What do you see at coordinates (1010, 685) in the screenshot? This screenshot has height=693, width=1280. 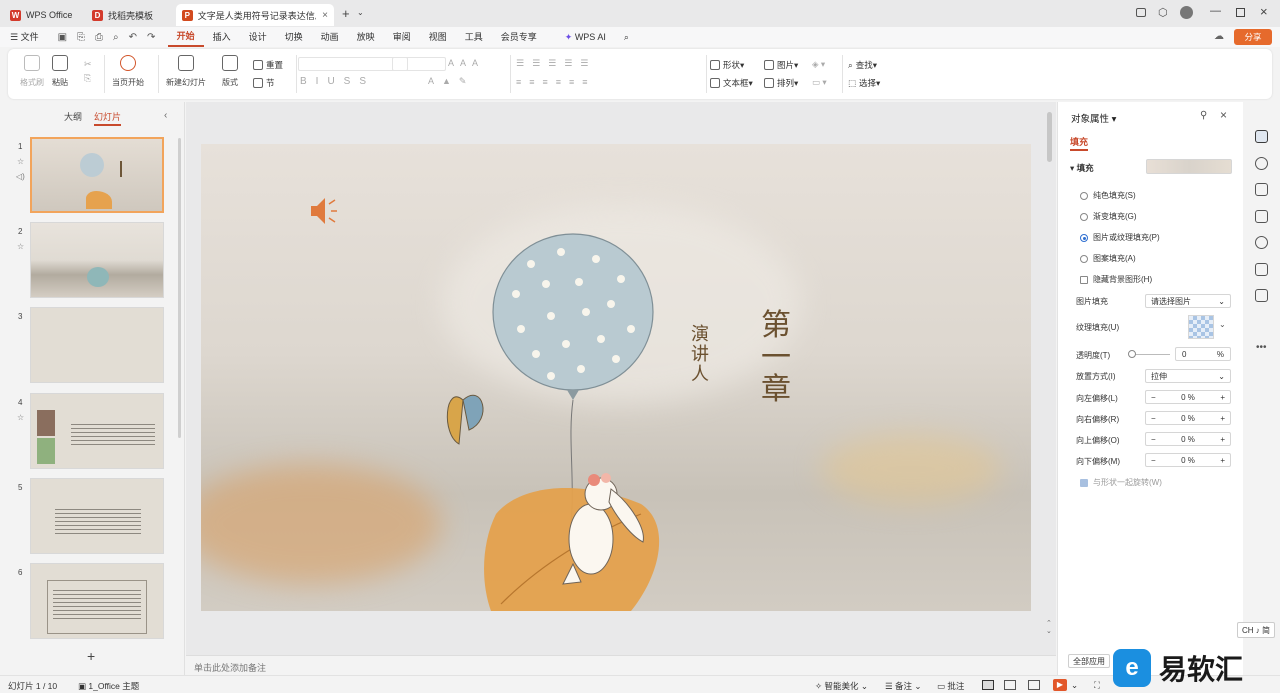 I see `sorter-view-icon` at bounding box center [1010, 685].